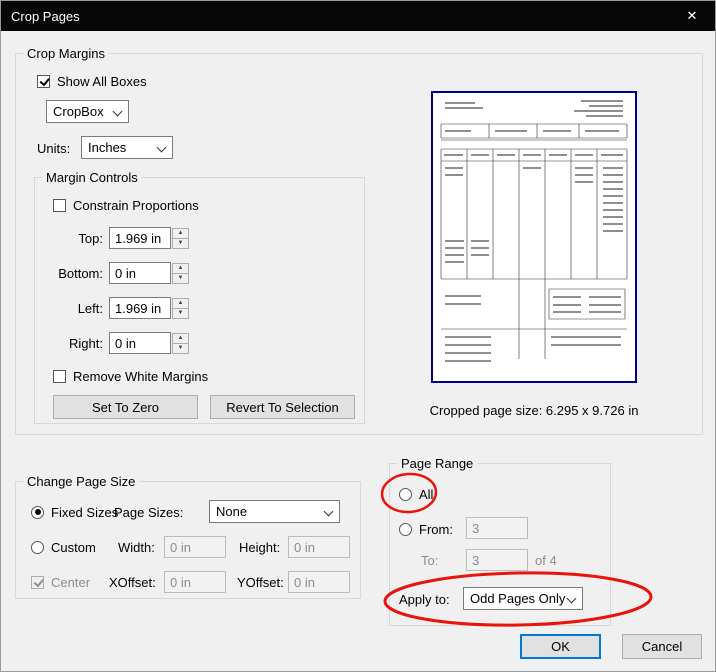 Image resolution: width=716 pixels, height=672 pixels. I want to click on close-button: ✕, so click(692, 16).